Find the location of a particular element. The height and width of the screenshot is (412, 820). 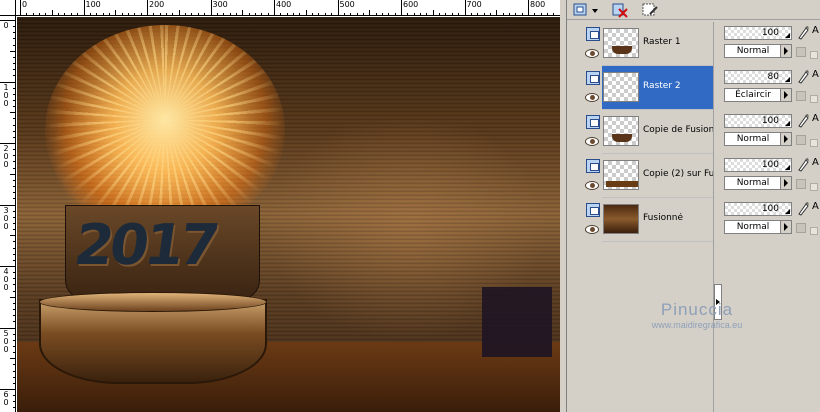

layer-property-row: 80 A Éclaircir is located at coordinates (771, 88).